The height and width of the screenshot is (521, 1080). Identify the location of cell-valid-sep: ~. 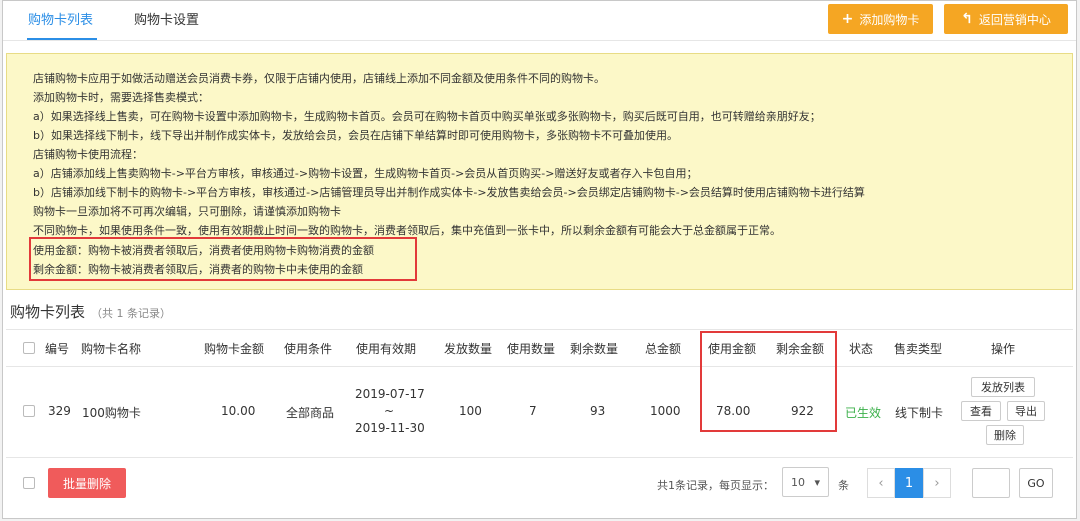
(389, 411).